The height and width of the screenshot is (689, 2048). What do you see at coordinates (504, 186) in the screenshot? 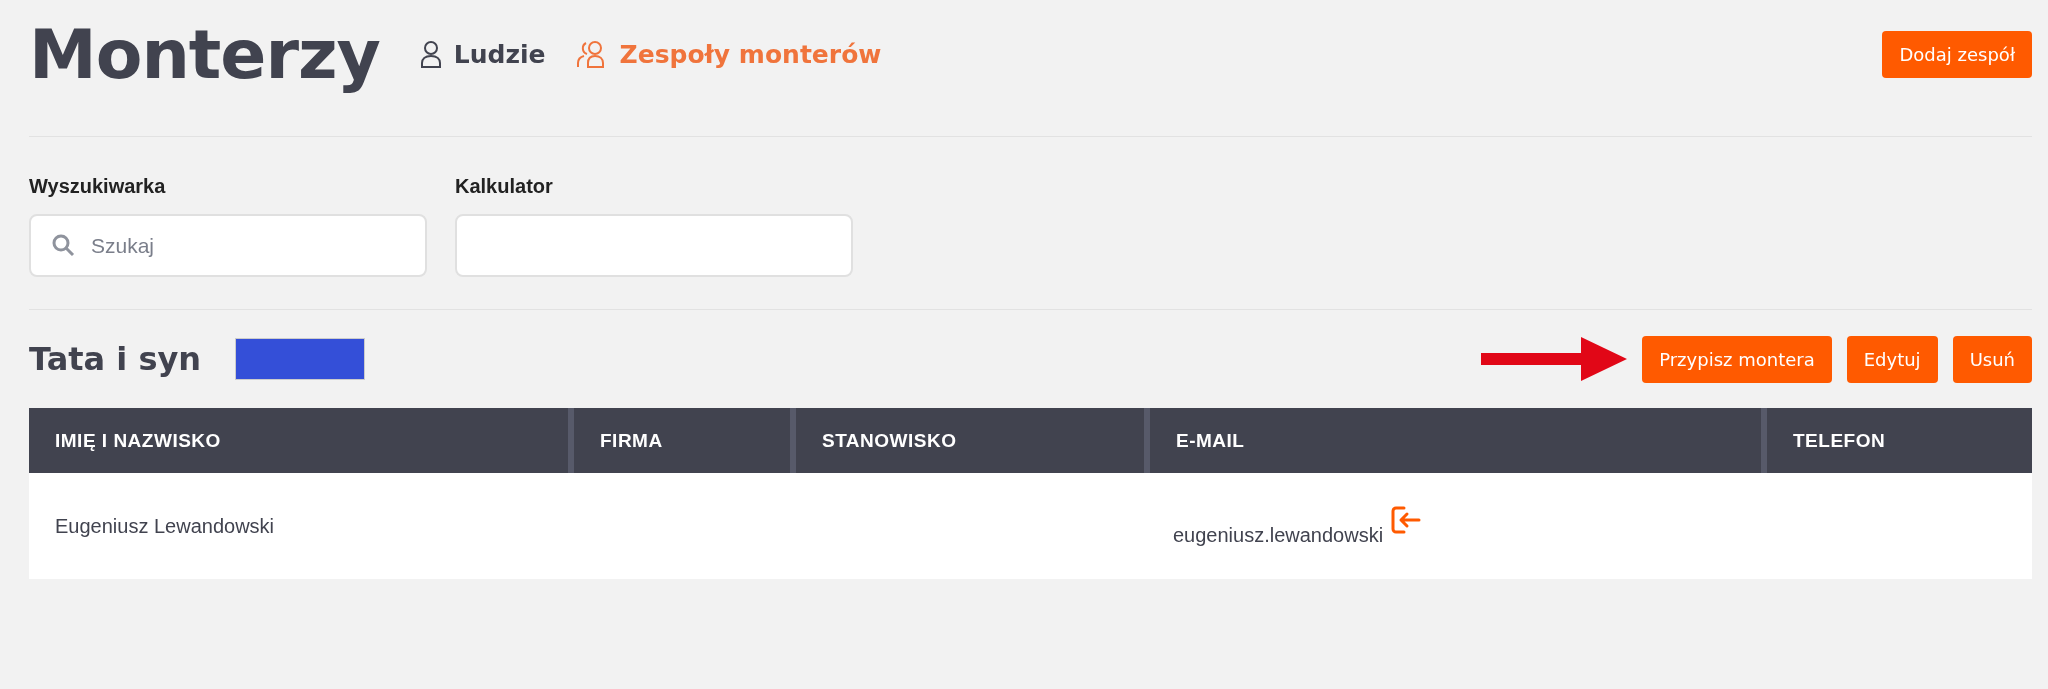
I see `field-label: Kalkulator` at bounding box center [504, 186].